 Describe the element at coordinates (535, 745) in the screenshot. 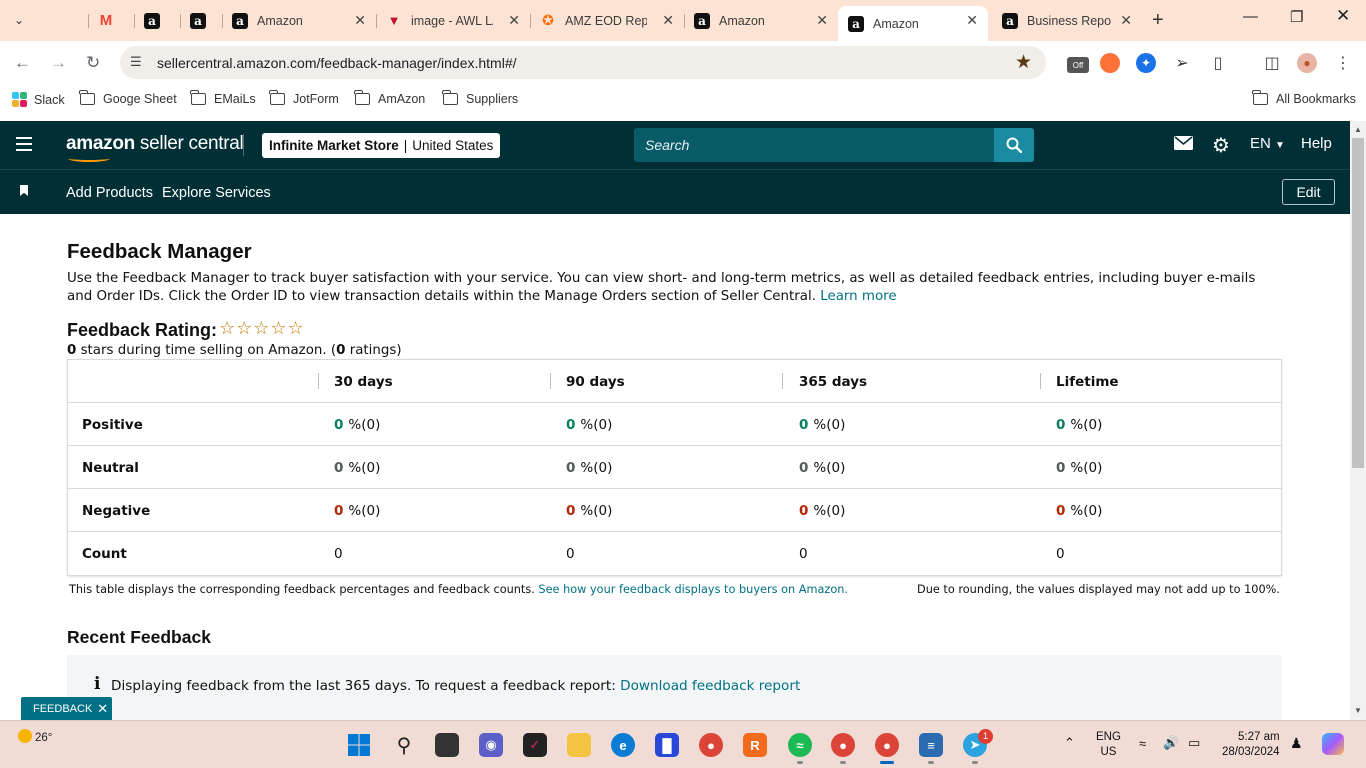

I see `media-app-icon: ✓` at that location.